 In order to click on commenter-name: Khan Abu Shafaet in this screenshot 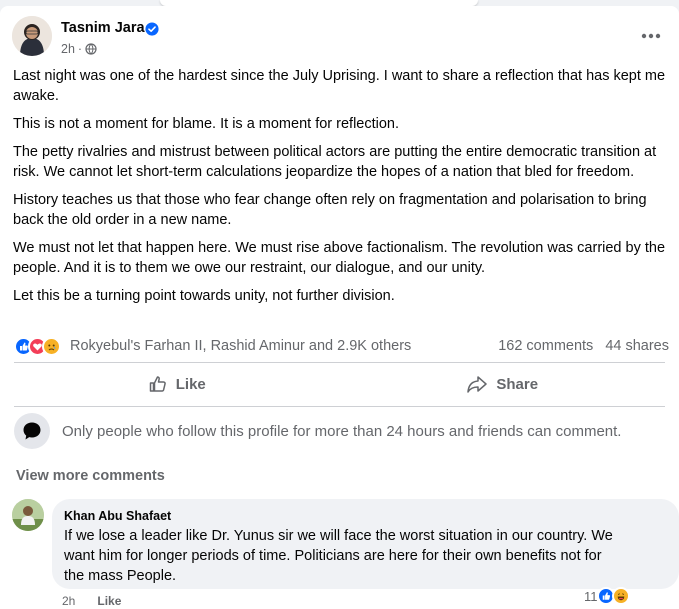, I will do `click(365, 516)`.